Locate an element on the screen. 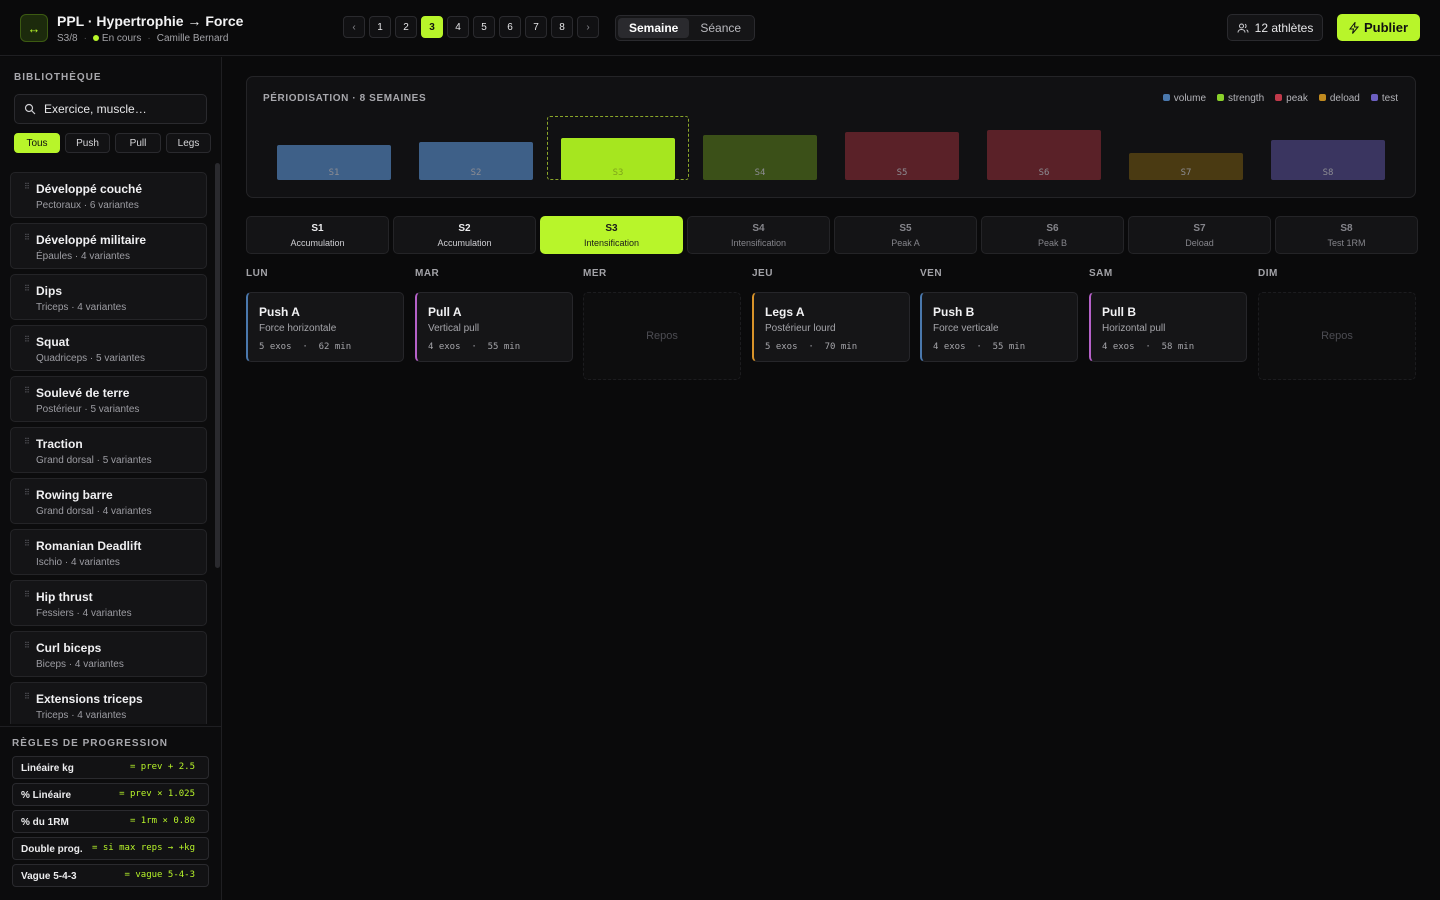  exercise-item: ⠿ Rowing barre Grand dorsal · 4 variantes is located at coordinates (108, 501).